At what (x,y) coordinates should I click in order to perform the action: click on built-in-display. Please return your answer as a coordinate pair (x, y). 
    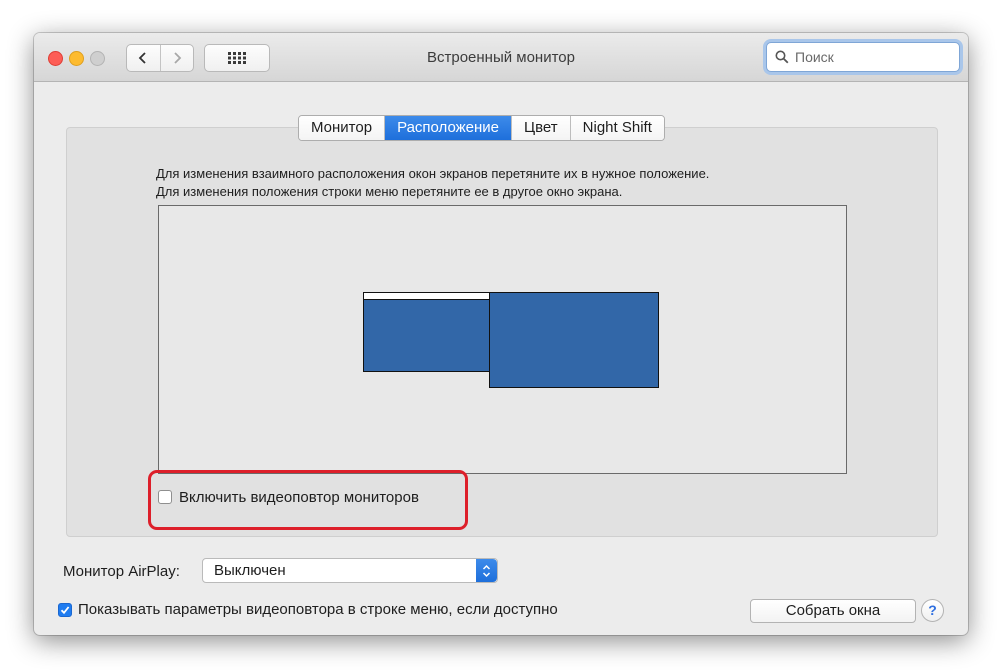
    Looking at the image, I should click on (427, 332).